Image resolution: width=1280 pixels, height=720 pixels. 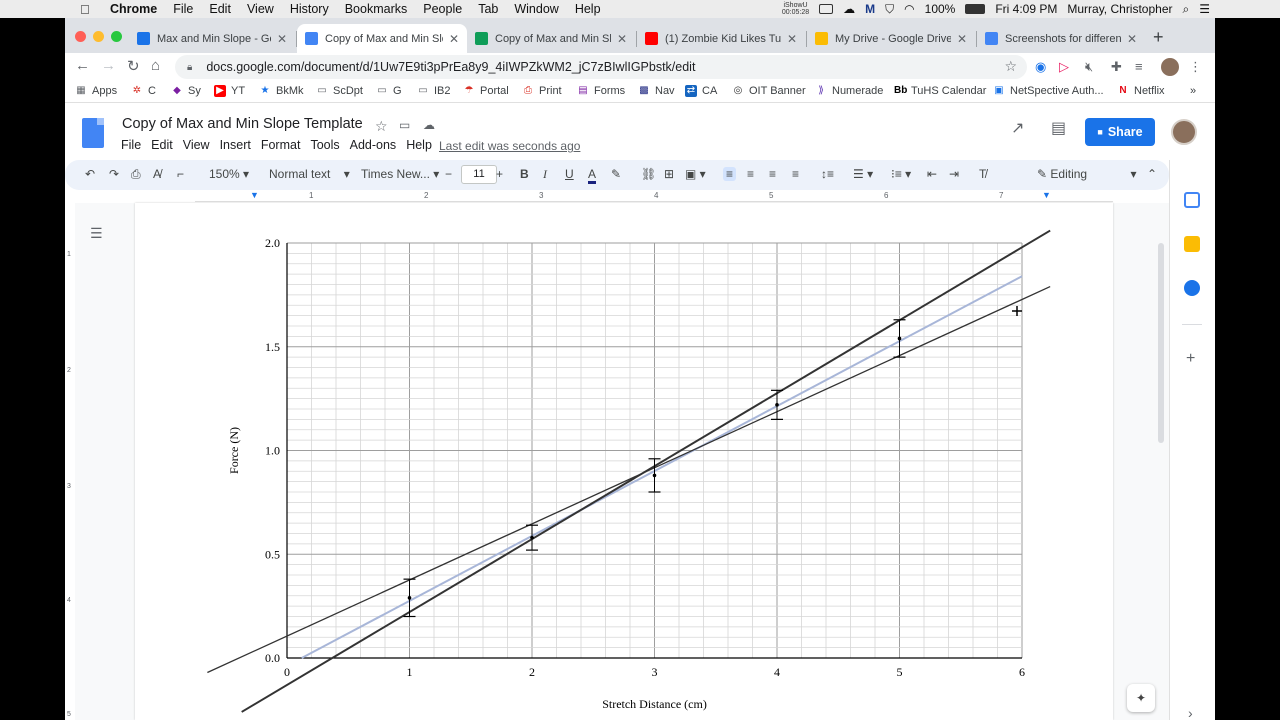 I want to click on tab-copy-max-min-slope-active: Copy of Max and Min Slop ✕, so click(x=382, y=38).